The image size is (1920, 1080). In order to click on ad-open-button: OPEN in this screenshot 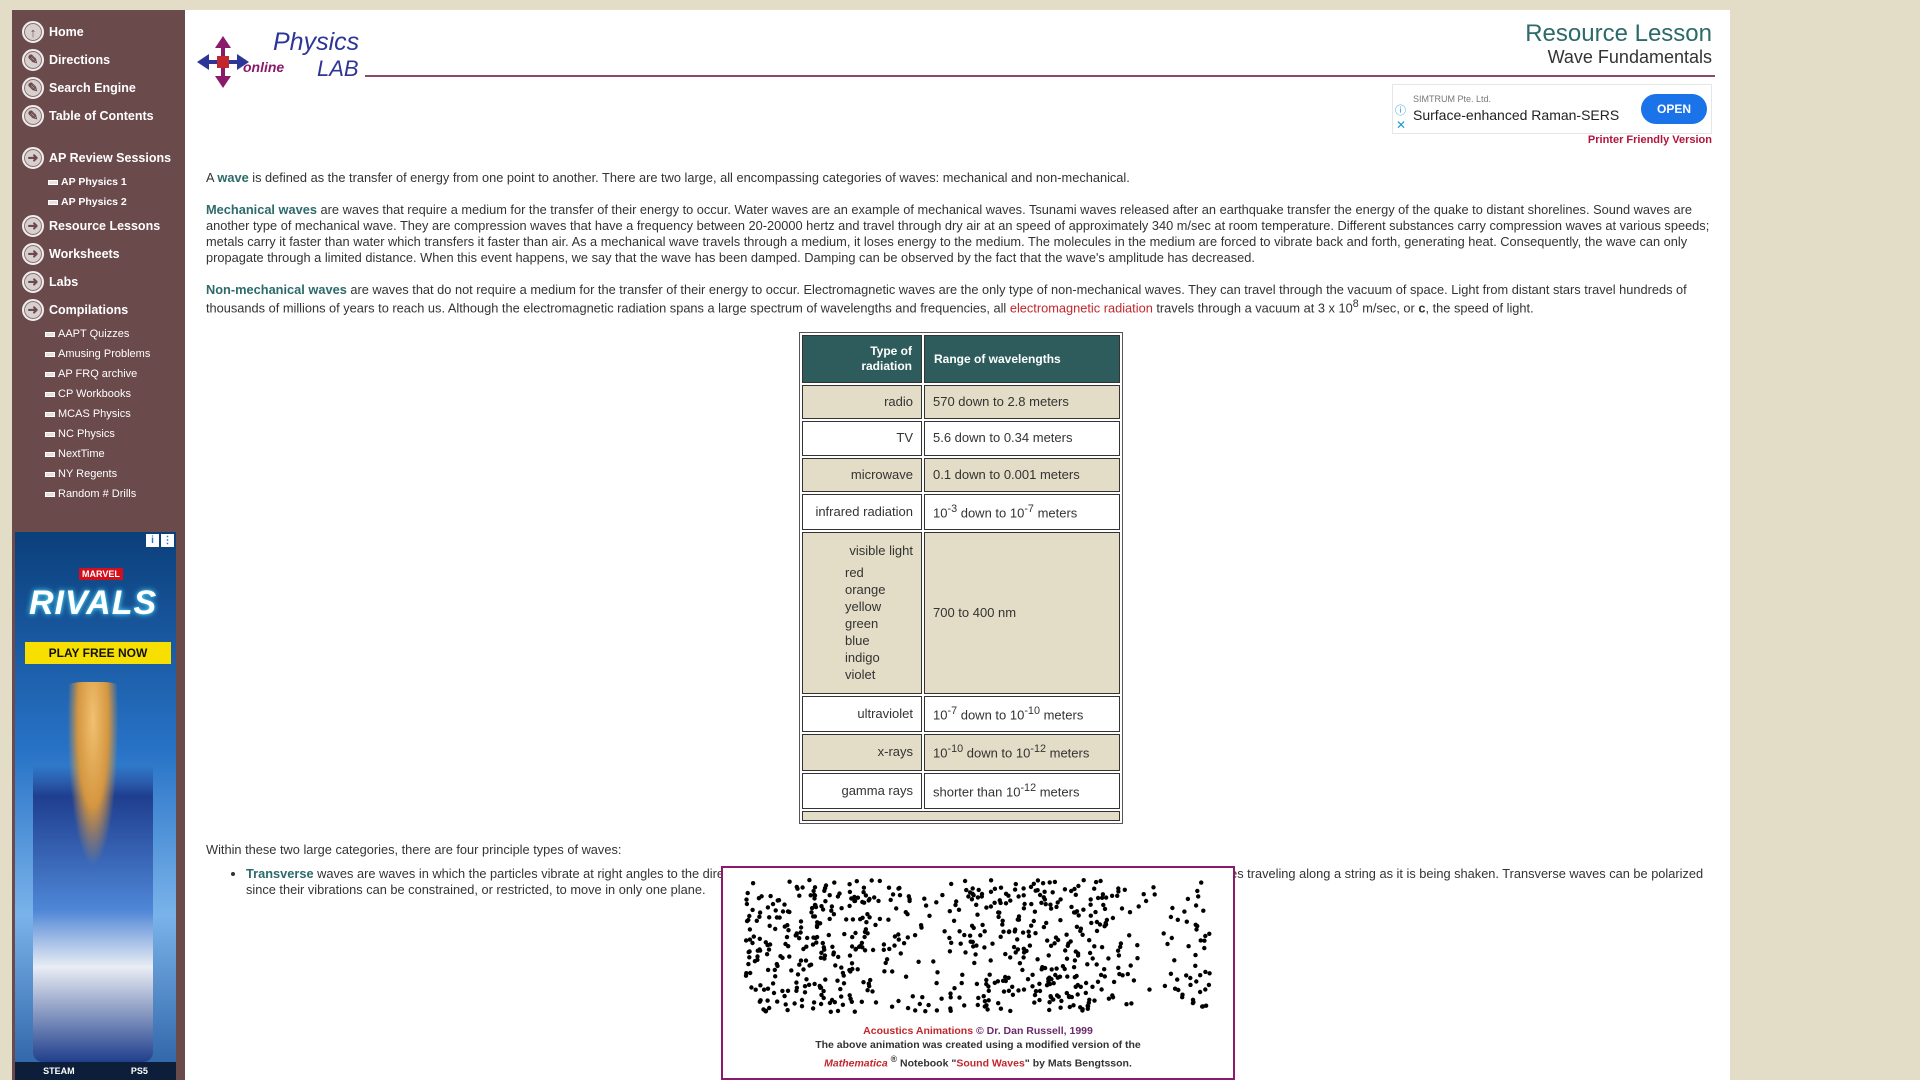, I will do `click(1674, 109)`.